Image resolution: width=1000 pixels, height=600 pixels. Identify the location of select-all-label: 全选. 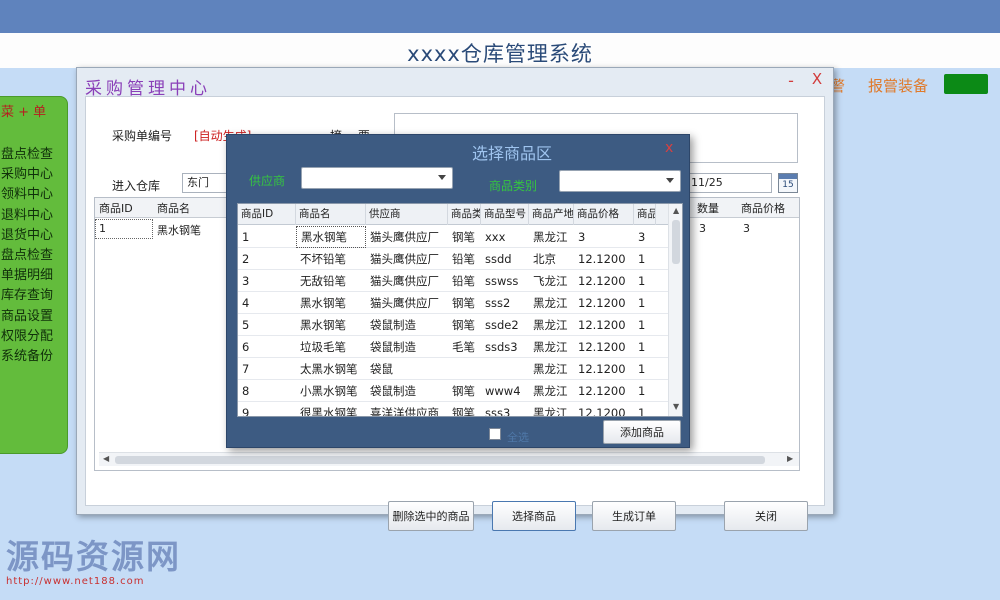
(518, 437).